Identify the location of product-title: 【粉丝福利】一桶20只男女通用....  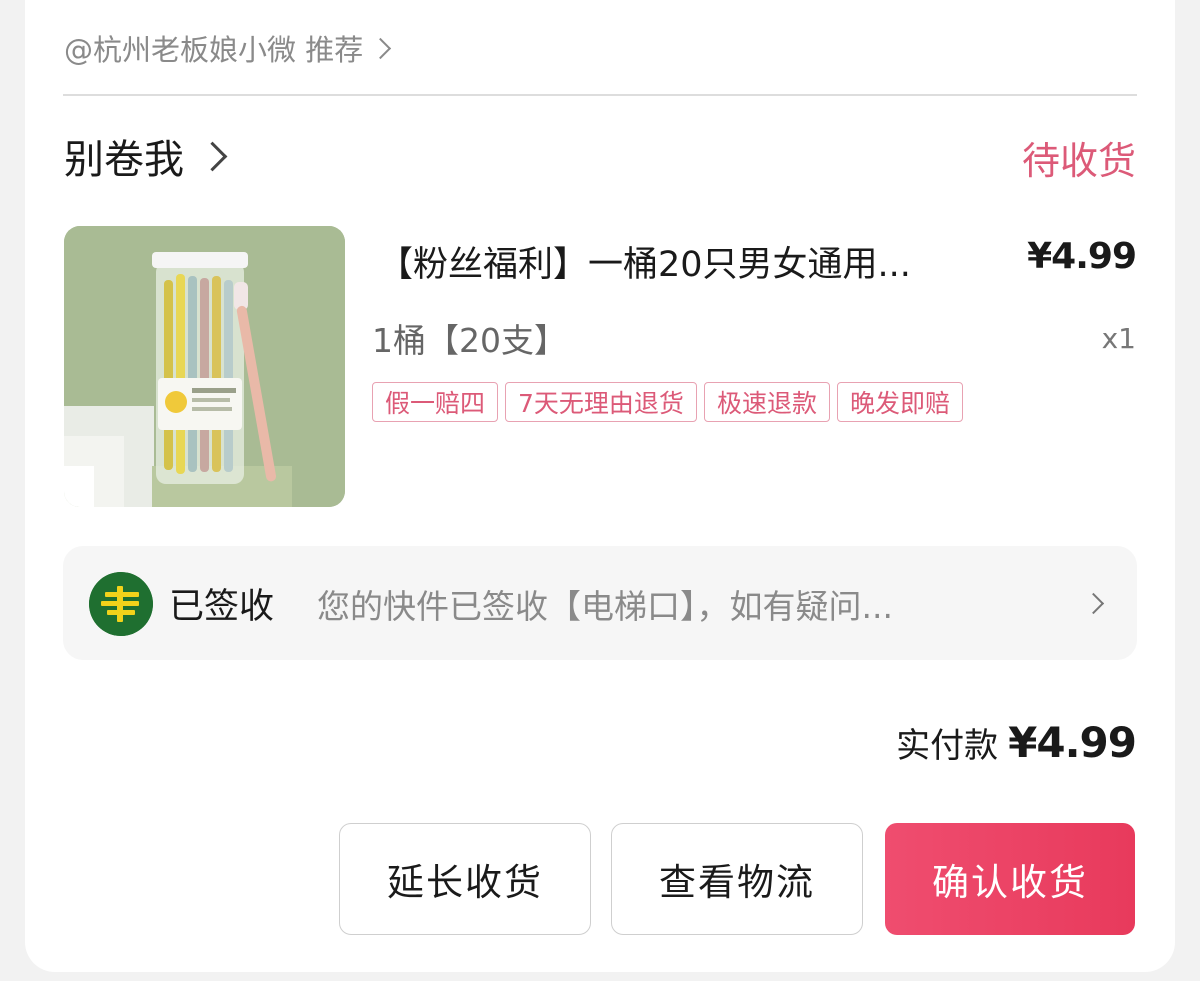
(693, 261).